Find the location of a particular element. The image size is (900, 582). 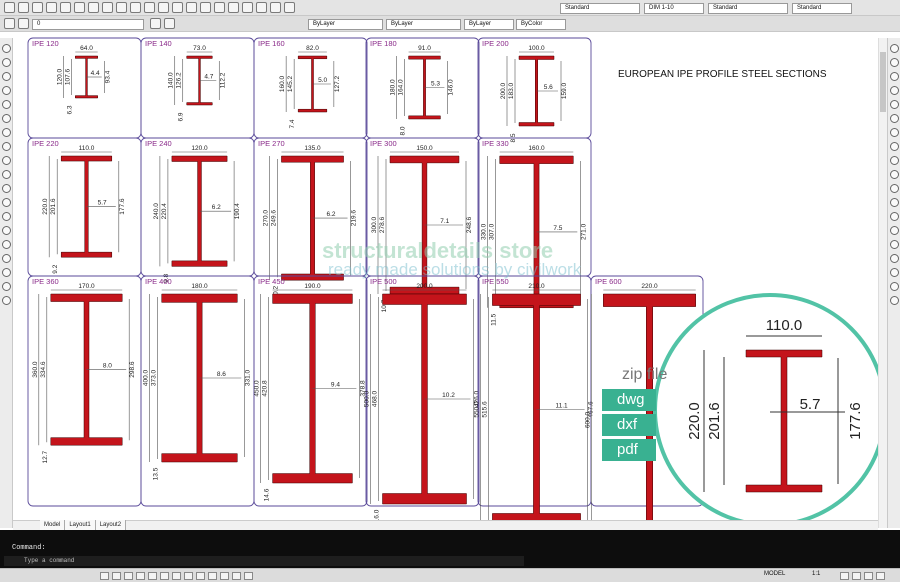

lineweight-display-icon is located at coordinates (200, 576).